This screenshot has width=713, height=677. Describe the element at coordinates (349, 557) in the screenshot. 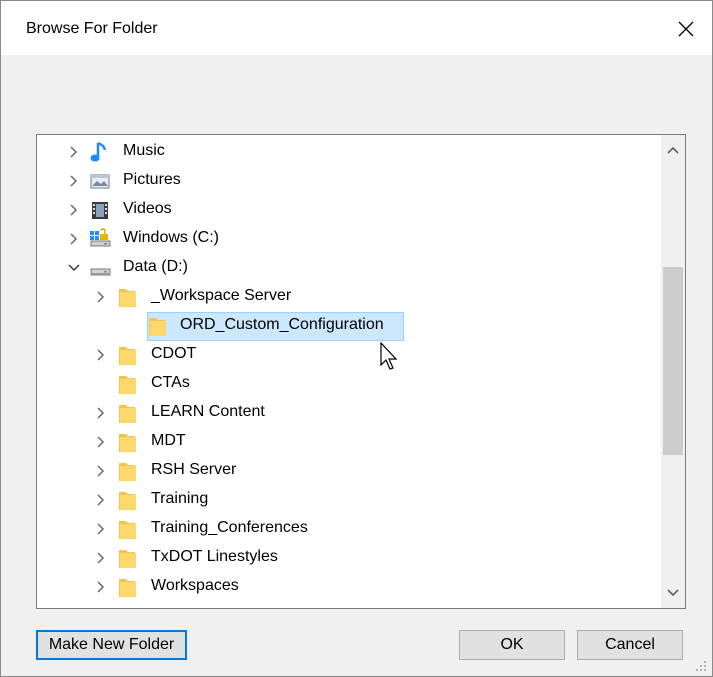

I see `tree-item: TxDOT Linestyles` at that location.